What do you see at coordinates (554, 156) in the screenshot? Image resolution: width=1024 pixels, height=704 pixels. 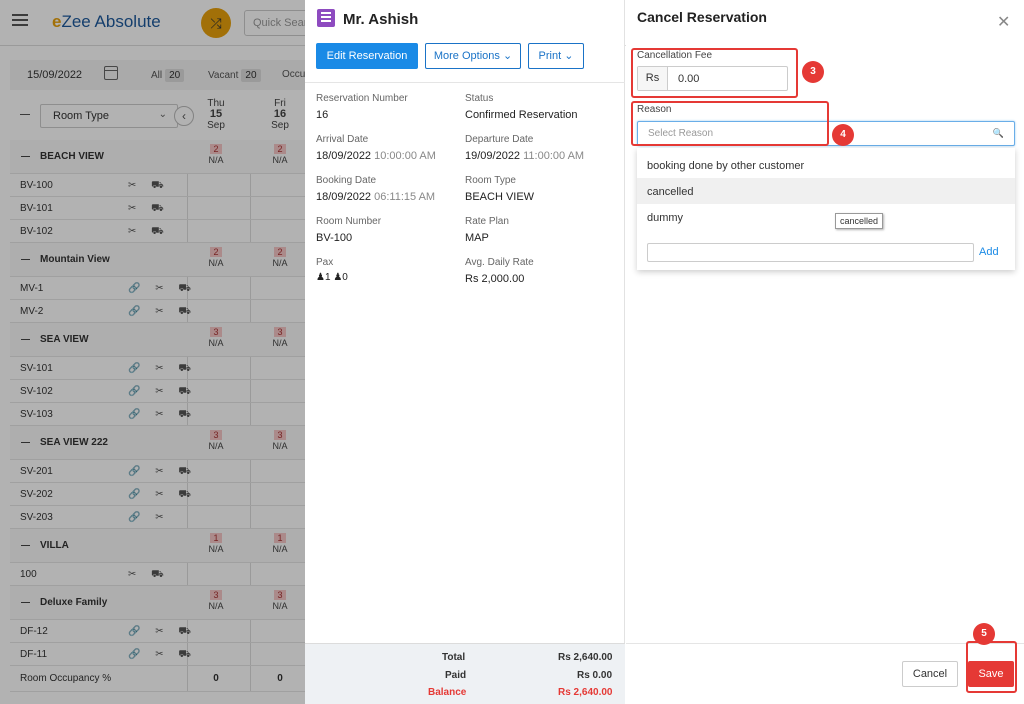 I see `departure-time: 11:00:00 AM` at bounding box center [554, 156].